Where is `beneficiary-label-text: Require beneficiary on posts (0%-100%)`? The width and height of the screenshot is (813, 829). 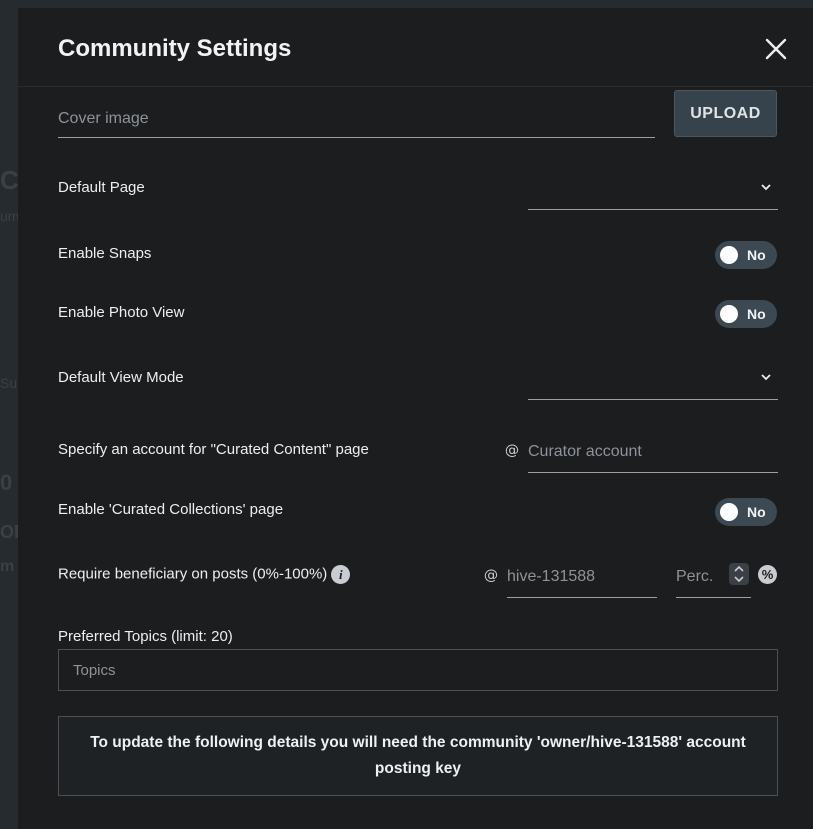 beneficiary-label-text: Require beneficiary on posts (0%-100%) is located at coordinates (193, 574).